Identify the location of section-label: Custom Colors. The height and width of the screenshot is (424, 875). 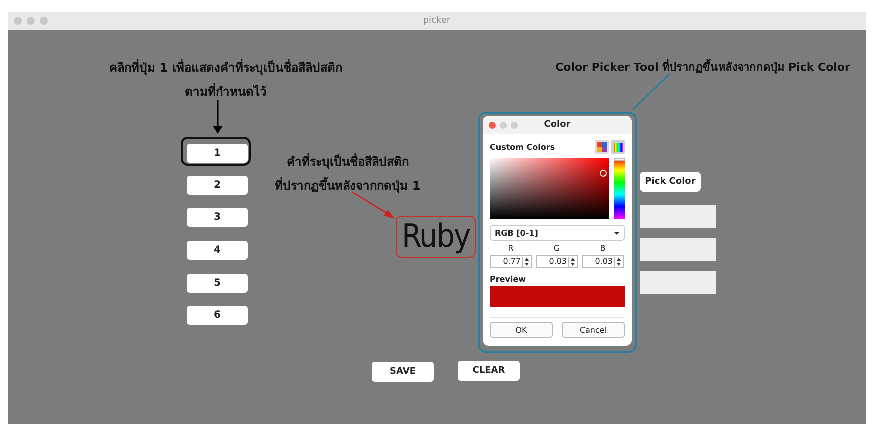
(523, 147).